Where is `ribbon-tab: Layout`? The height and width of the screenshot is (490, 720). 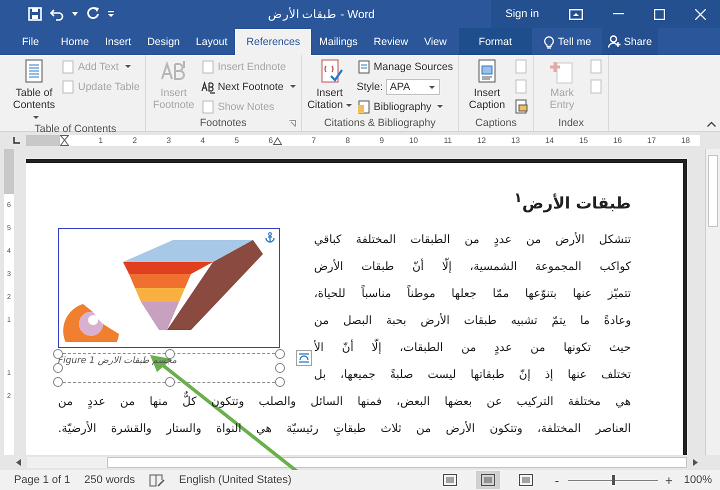 ribbon-tab: Layout is located at coordinates (212, 42).